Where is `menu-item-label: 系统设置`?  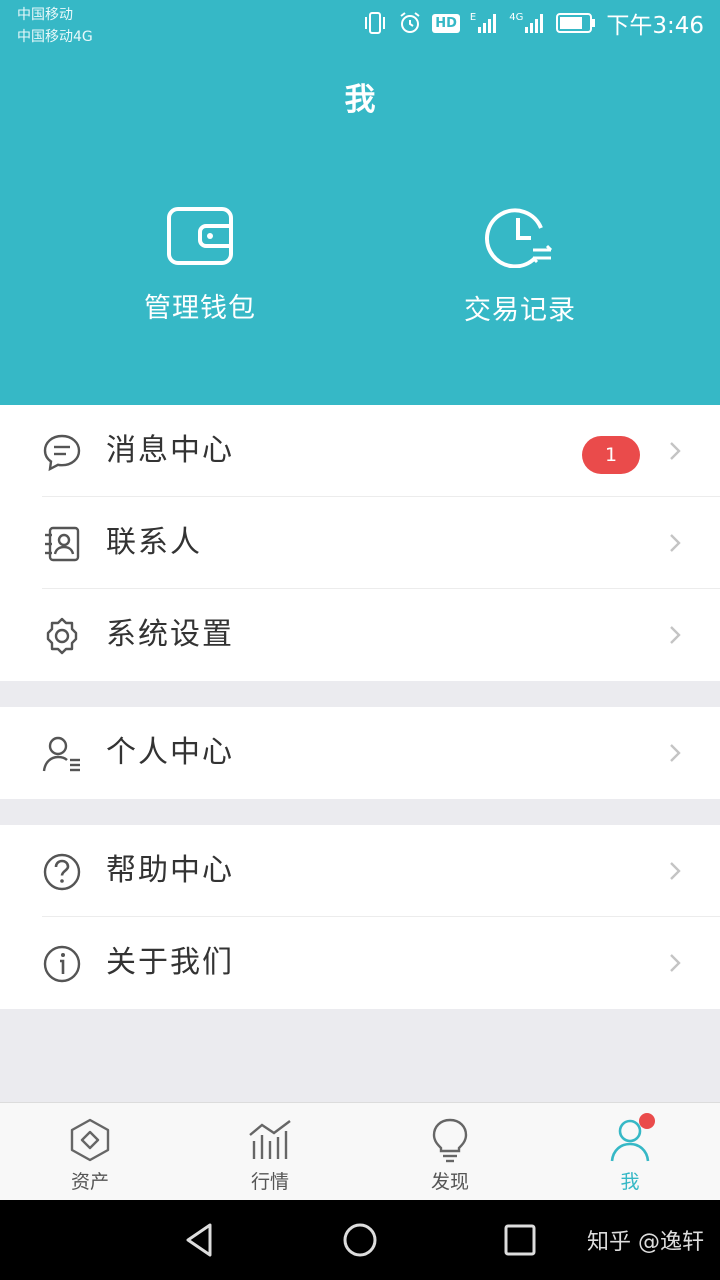 menu-item-label: 系统设置 is located at coordinates (170, 634).